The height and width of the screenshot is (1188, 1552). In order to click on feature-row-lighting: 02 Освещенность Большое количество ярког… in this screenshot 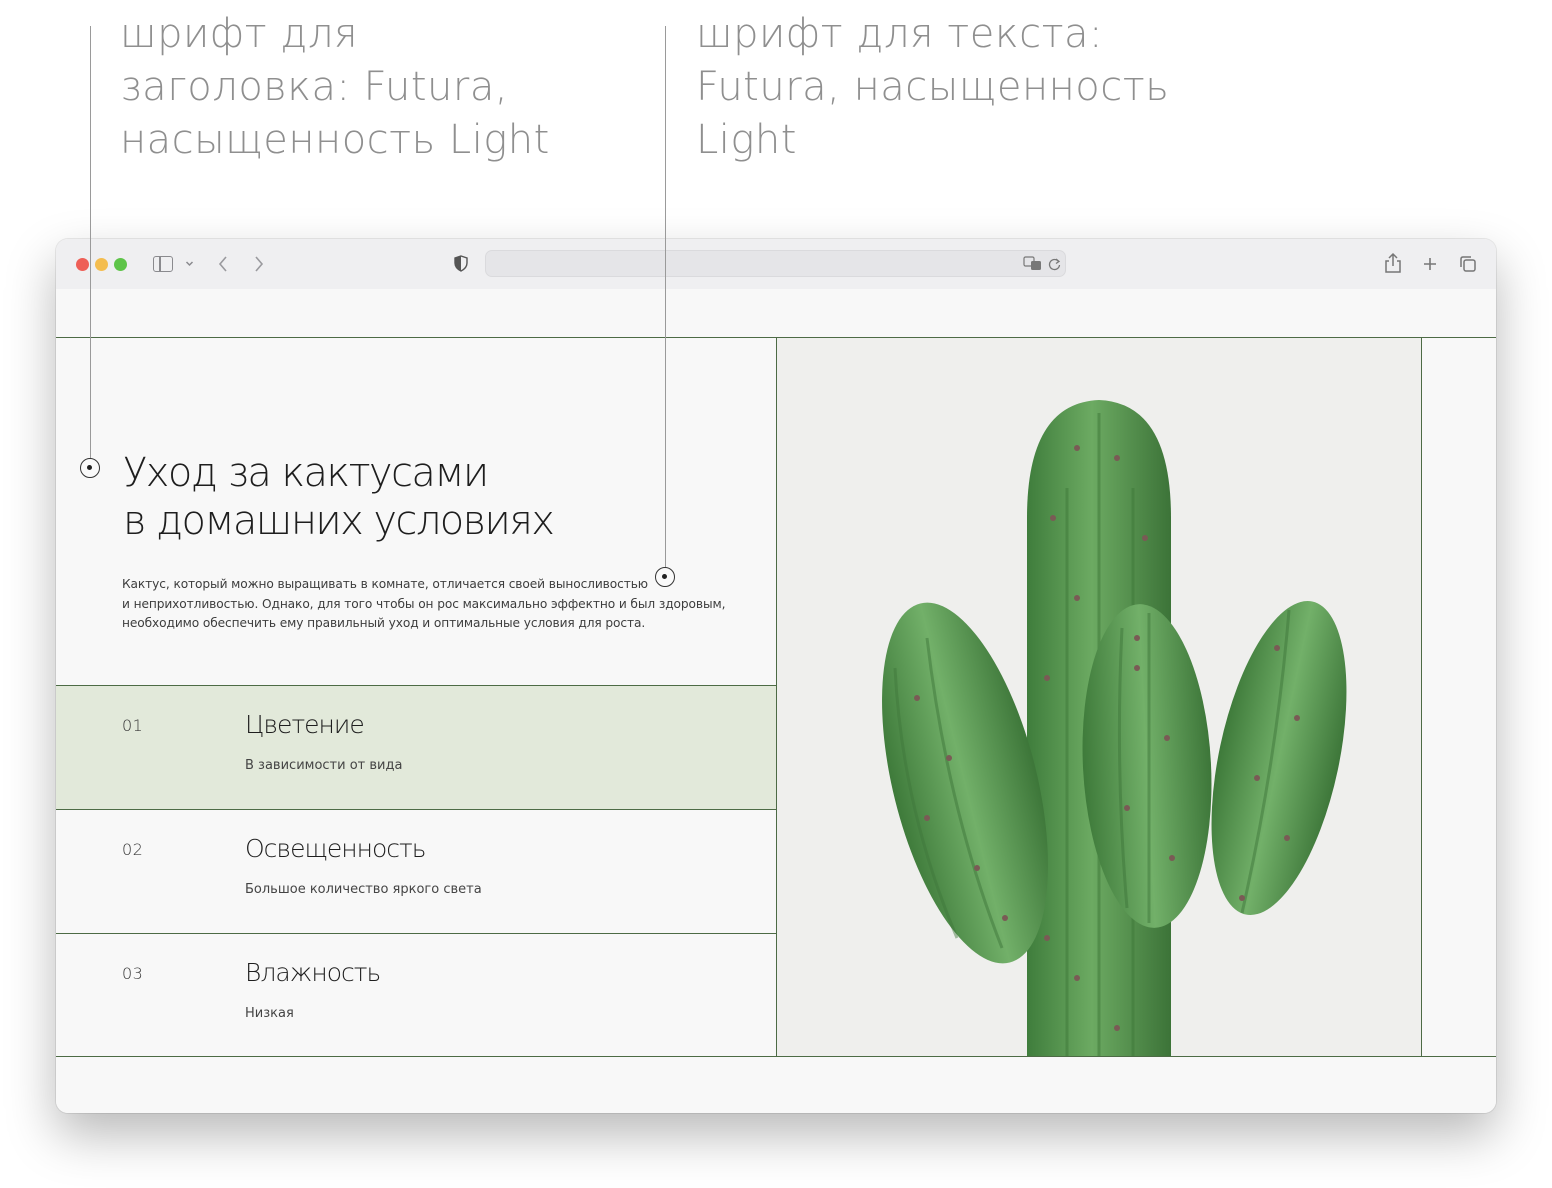, I will do `click(416, 871)`.